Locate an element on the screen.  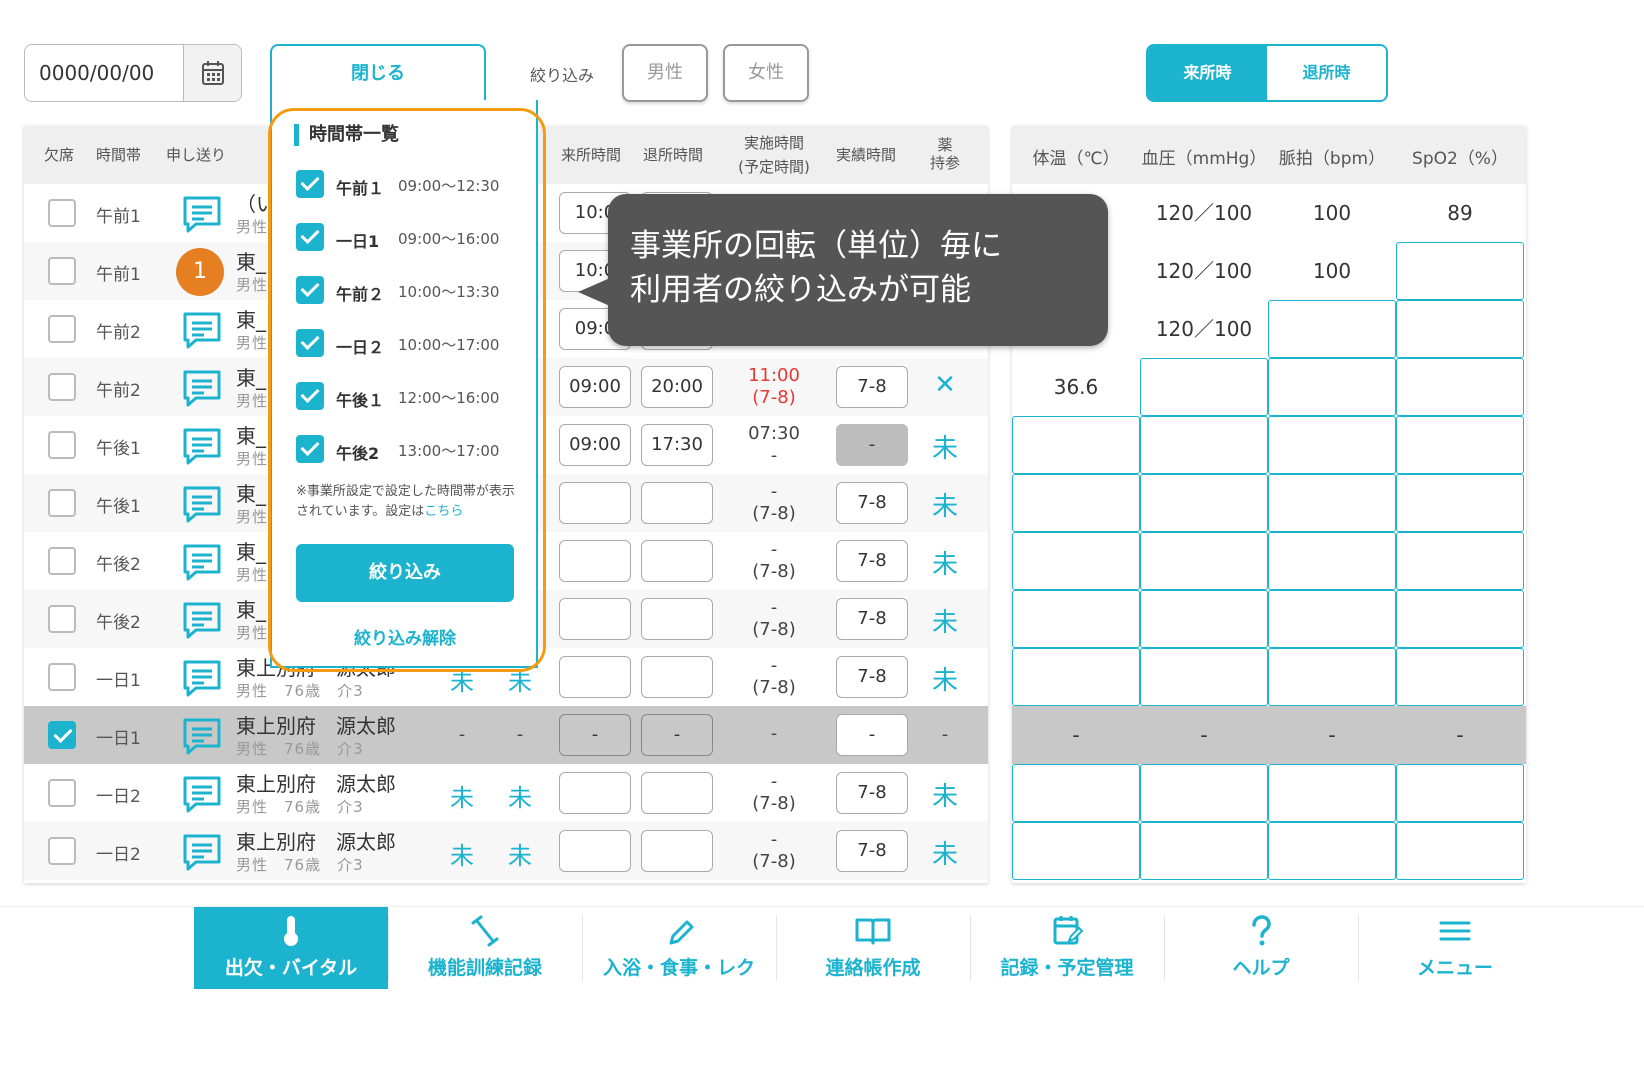
departure-time-input: - is located at coordinates (677, 735).